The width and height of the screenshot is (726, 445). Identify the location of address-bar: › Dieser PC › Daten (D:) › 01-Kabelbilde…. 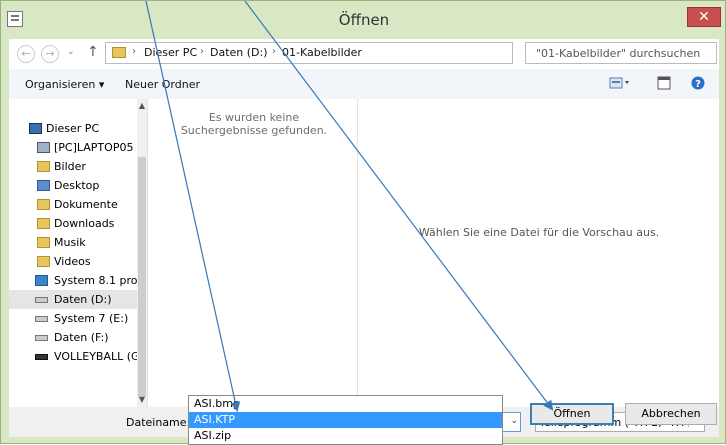
(309, 53).